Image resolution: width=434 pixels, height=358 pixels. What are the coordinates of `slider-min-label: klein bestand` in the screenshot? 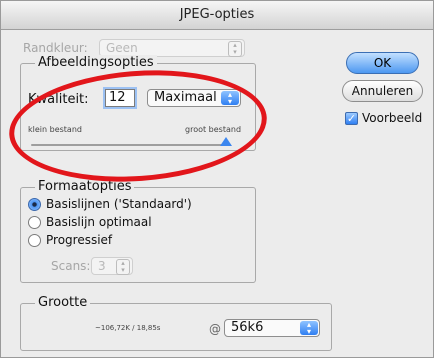 It's located at (55, 129).